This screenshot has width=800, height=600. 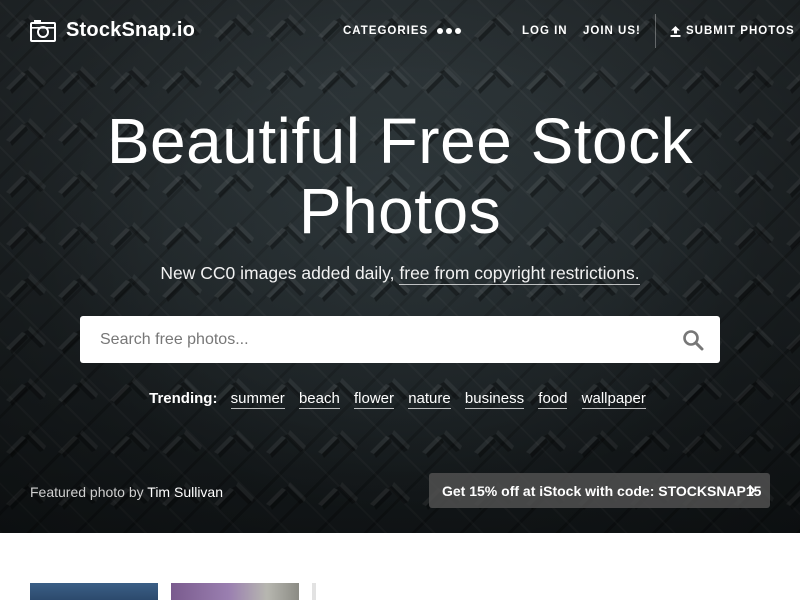 What do you see at coordinates (675, 31) in the screenshot?
I see `upload-icon` at bounding box center [675, 31].